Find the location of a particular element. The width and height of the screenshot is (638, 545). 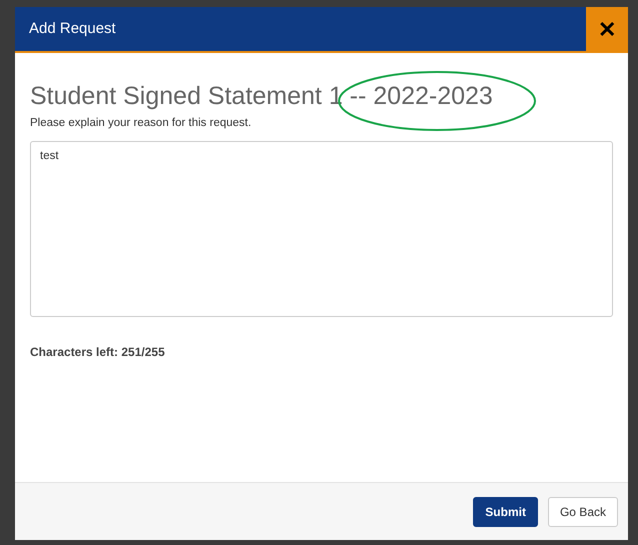

close-button: ✕ is located at coordinates (607, 29).